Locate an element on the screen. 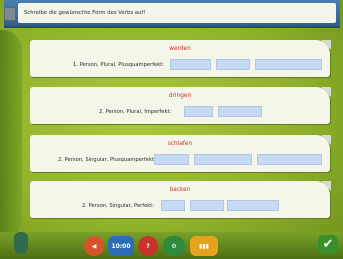  verb-label: schlafen is located at coordinates (180, 144).